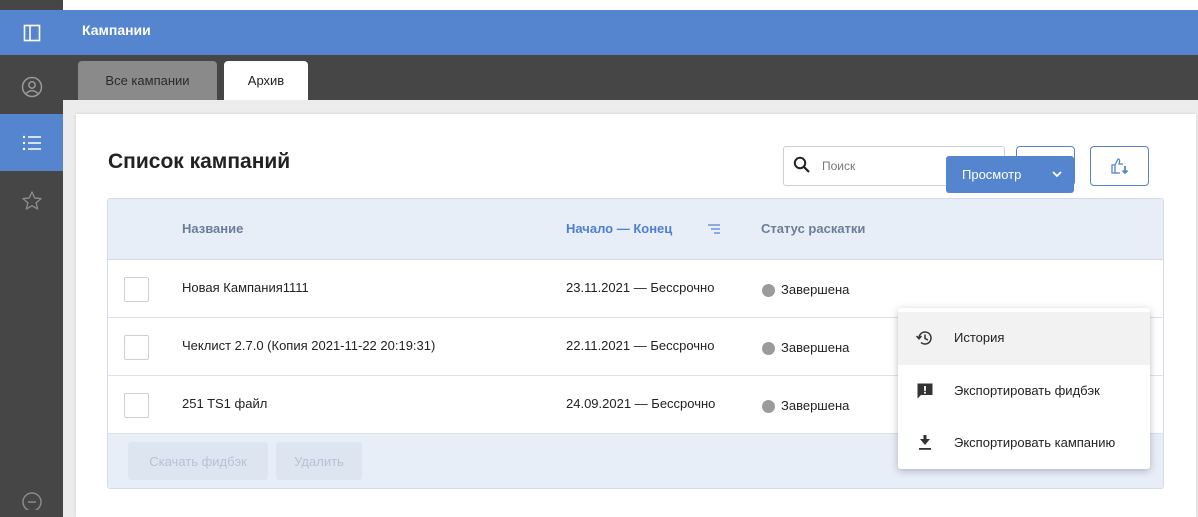  I want to click on feedback-sort-button, so click(1119, 166).